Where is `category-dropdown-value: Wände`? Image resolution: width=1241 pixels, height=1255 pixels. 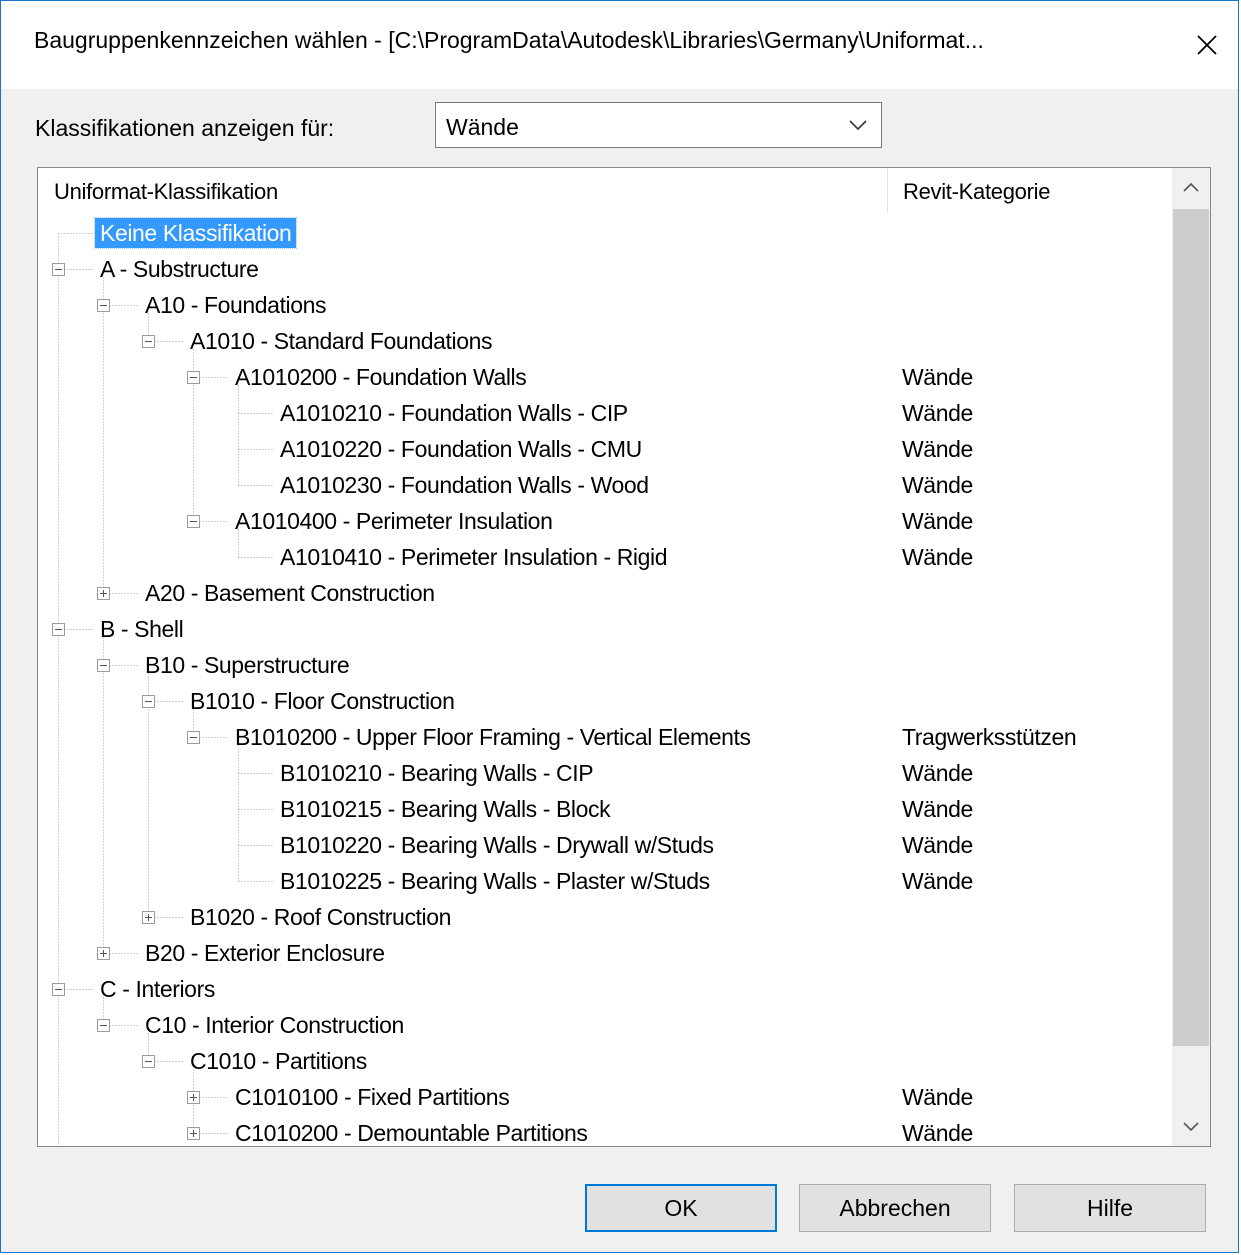
category-dropdown-value: Wände is located at coordinates (482, 127).